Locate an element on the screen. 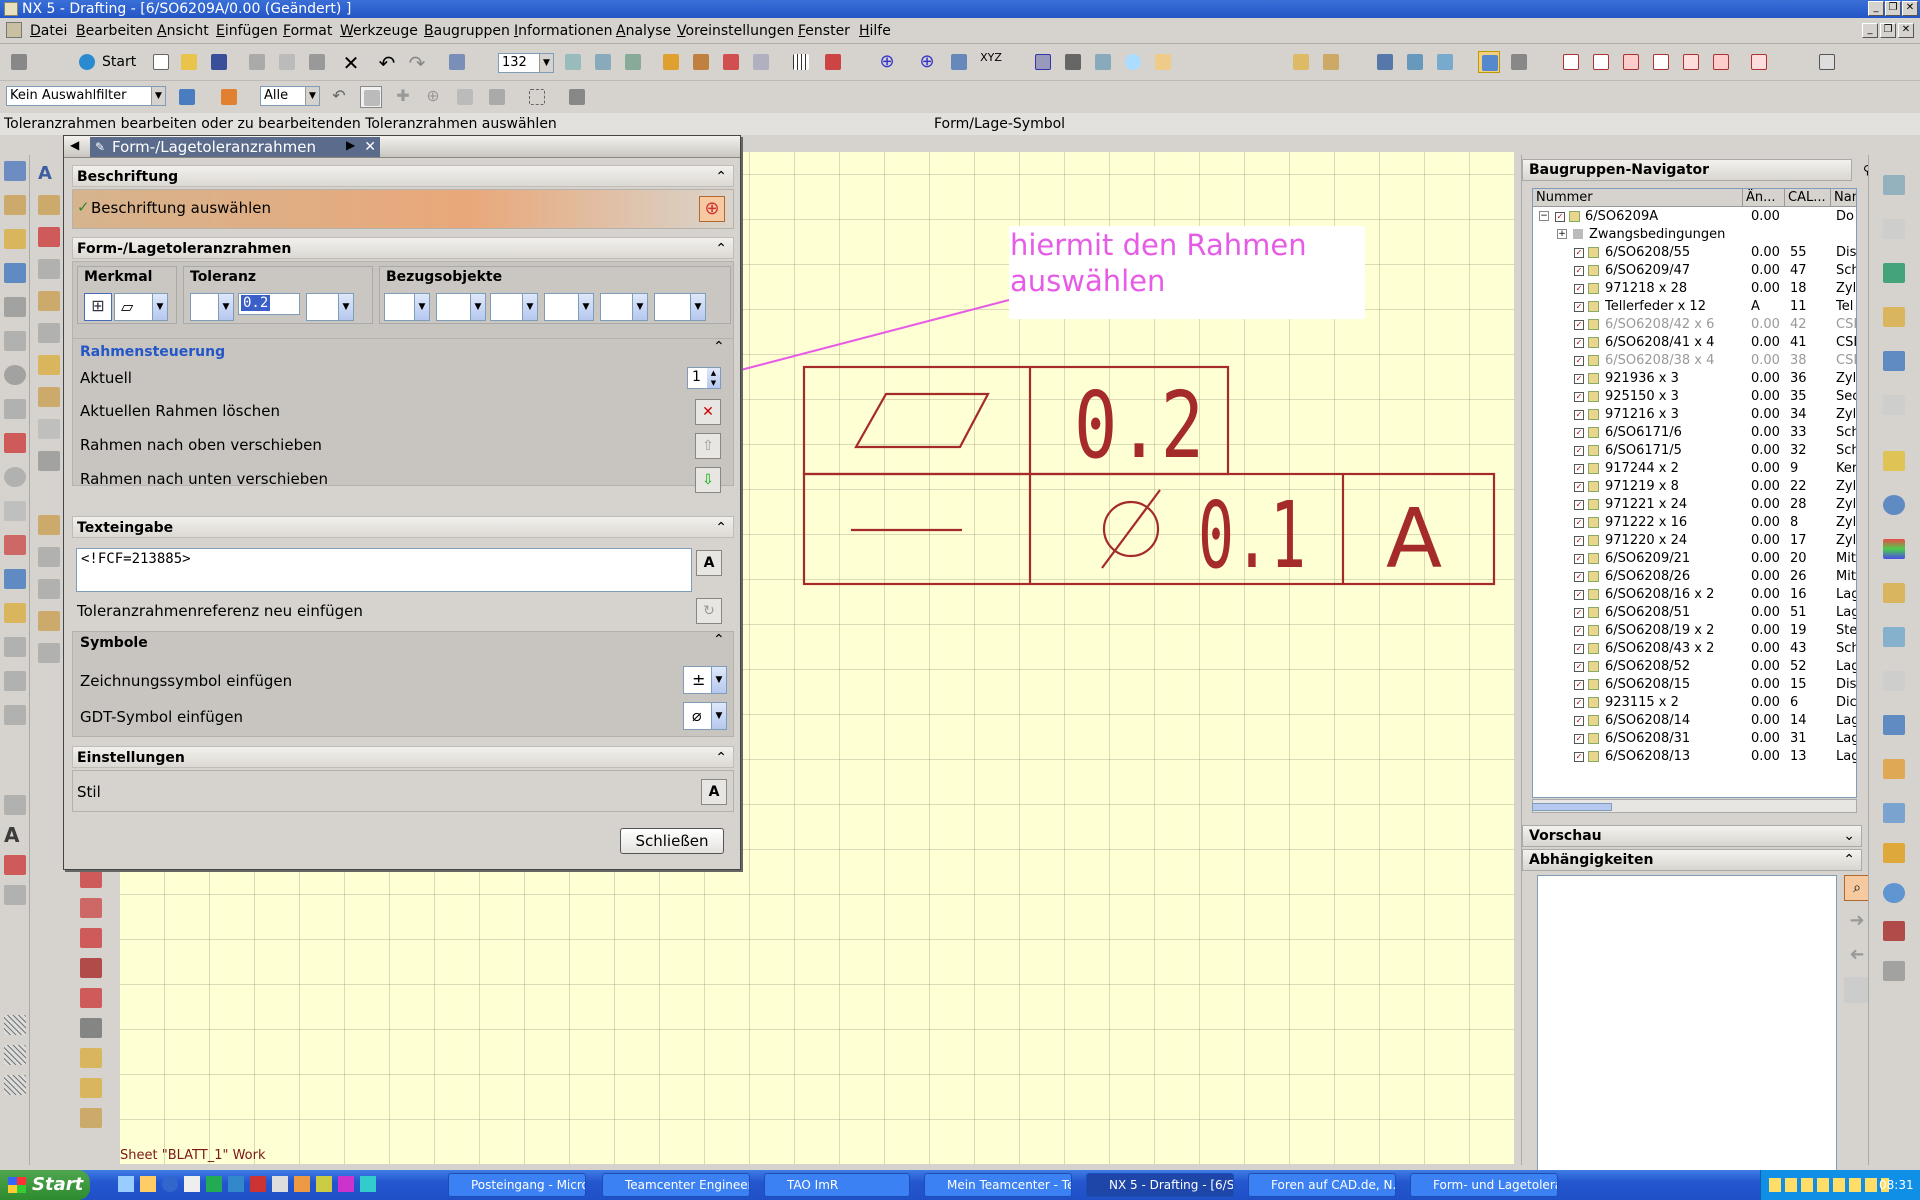 This screenshot has width=1920, height=1200. datum1-dropdown: ▼ is located at coordinates (407, 307).